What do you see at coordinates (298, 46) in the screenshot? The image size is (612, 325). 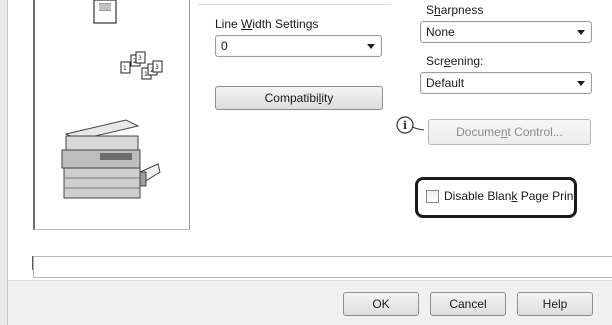 I see `line-width-select: 0` at bounding box center [298, 46].